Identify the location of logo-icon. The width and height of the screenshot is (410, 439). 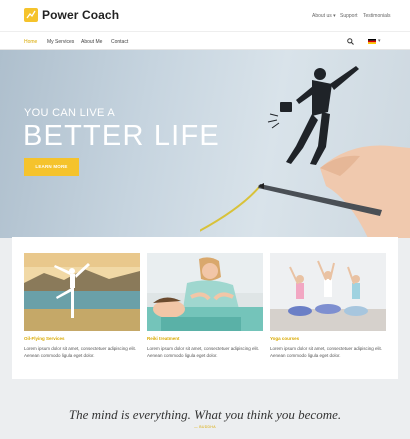
(31, 15).